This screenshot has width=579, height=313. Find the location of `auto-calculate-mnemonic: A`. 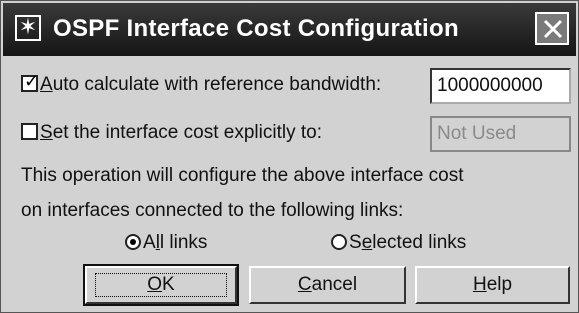

auto-calculate-mnemonic: A is located at coordinates (46, 84).